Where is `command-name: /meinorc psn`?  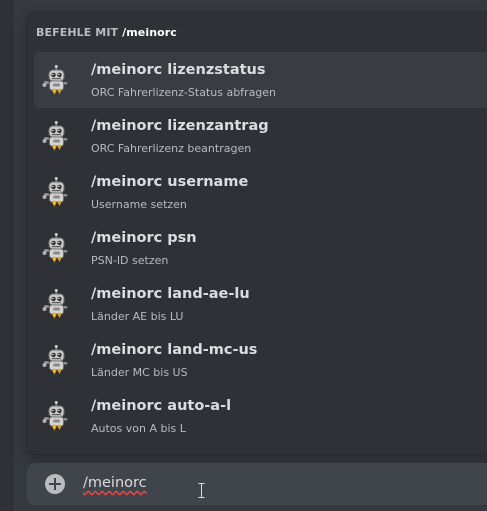
command-name: /meinorc psn is located at coordinates (144, 238).